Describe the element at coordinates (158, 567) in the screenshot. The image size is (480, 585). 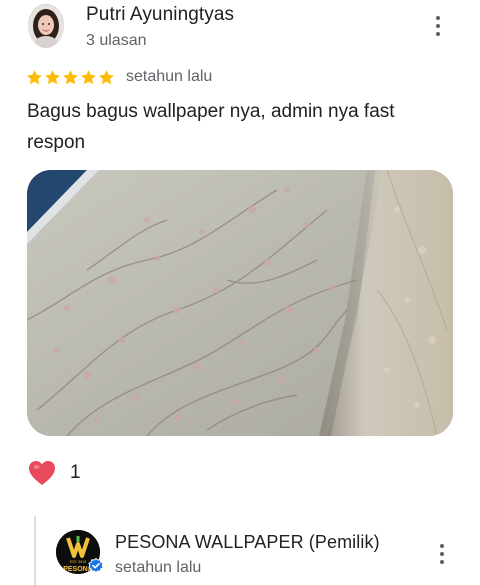
I see `owner-reply-time: setahun lalu` at that location.